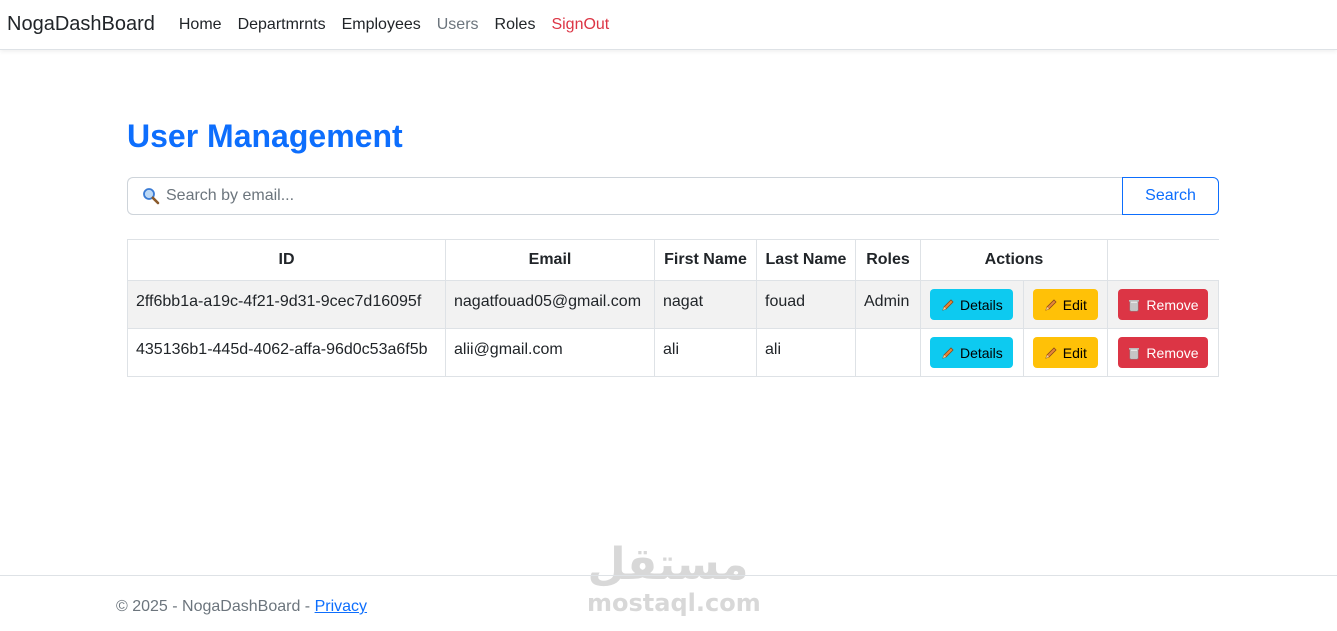 Image resolution: width=1337 pixels, height=631 pixels. What do you see at coordinates (580, 25) in the screenshot?
I see `nav-signout: SignOut` at bounding box center [580, 25].